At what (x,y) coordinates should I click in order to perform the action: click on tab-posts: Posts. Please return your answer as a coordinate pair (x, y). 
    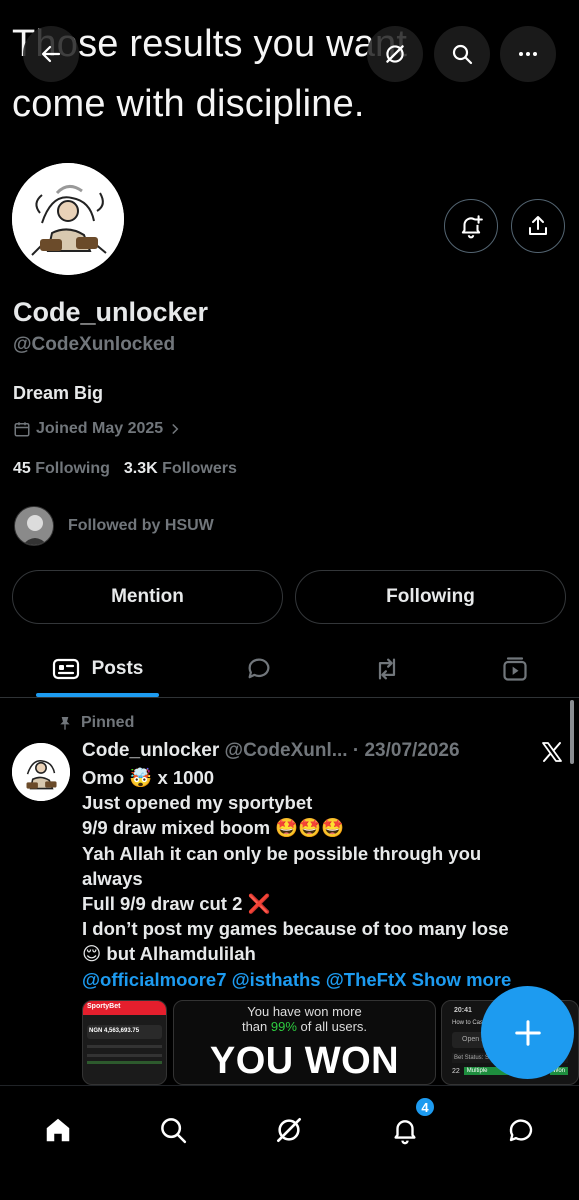
    Looking at the image, I should click on (97, 669).